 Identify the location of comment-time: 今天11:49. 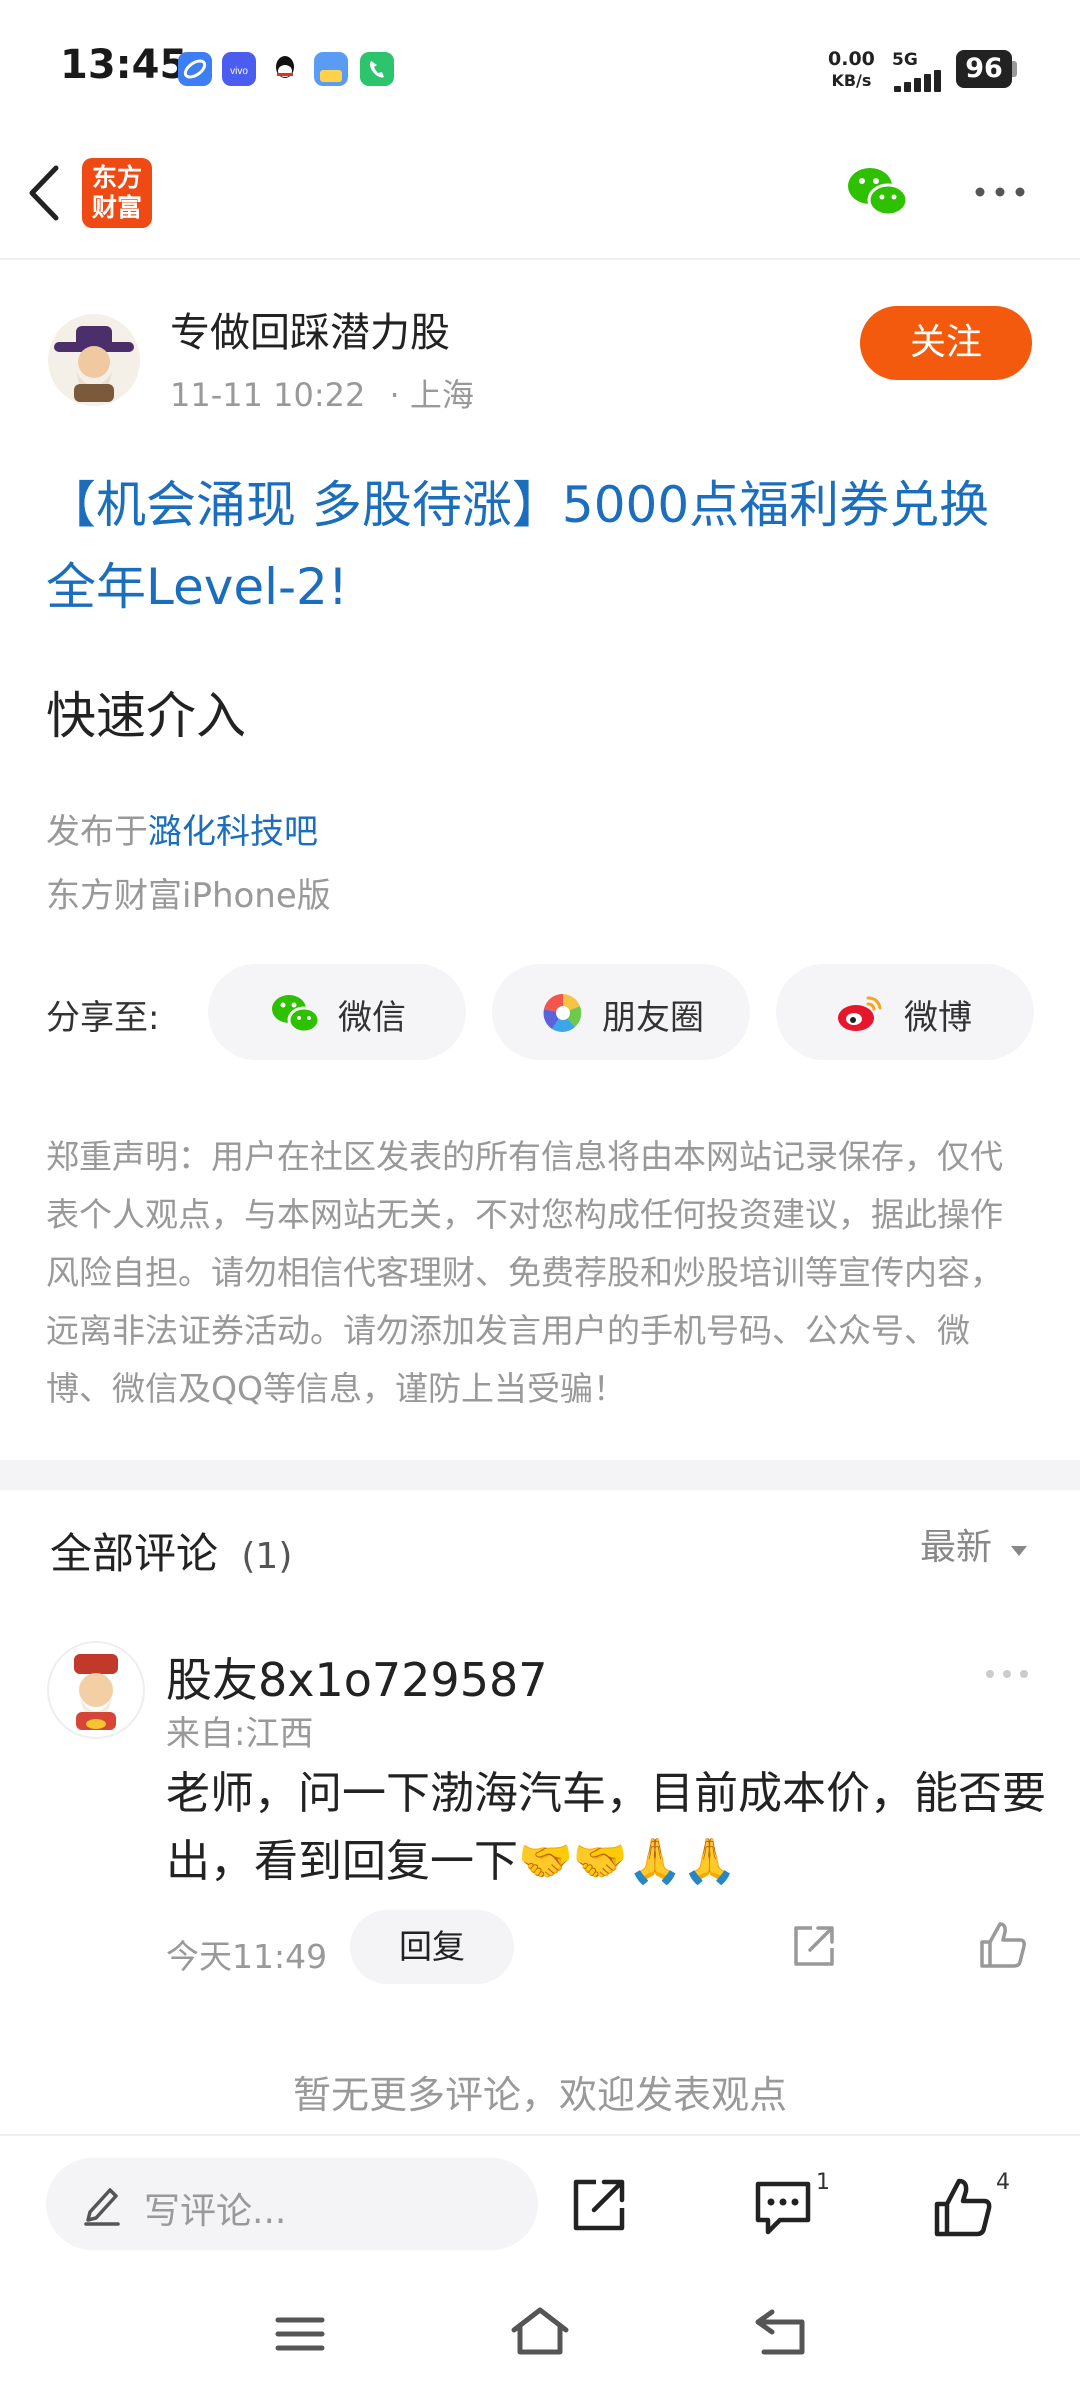
(247, 1956).